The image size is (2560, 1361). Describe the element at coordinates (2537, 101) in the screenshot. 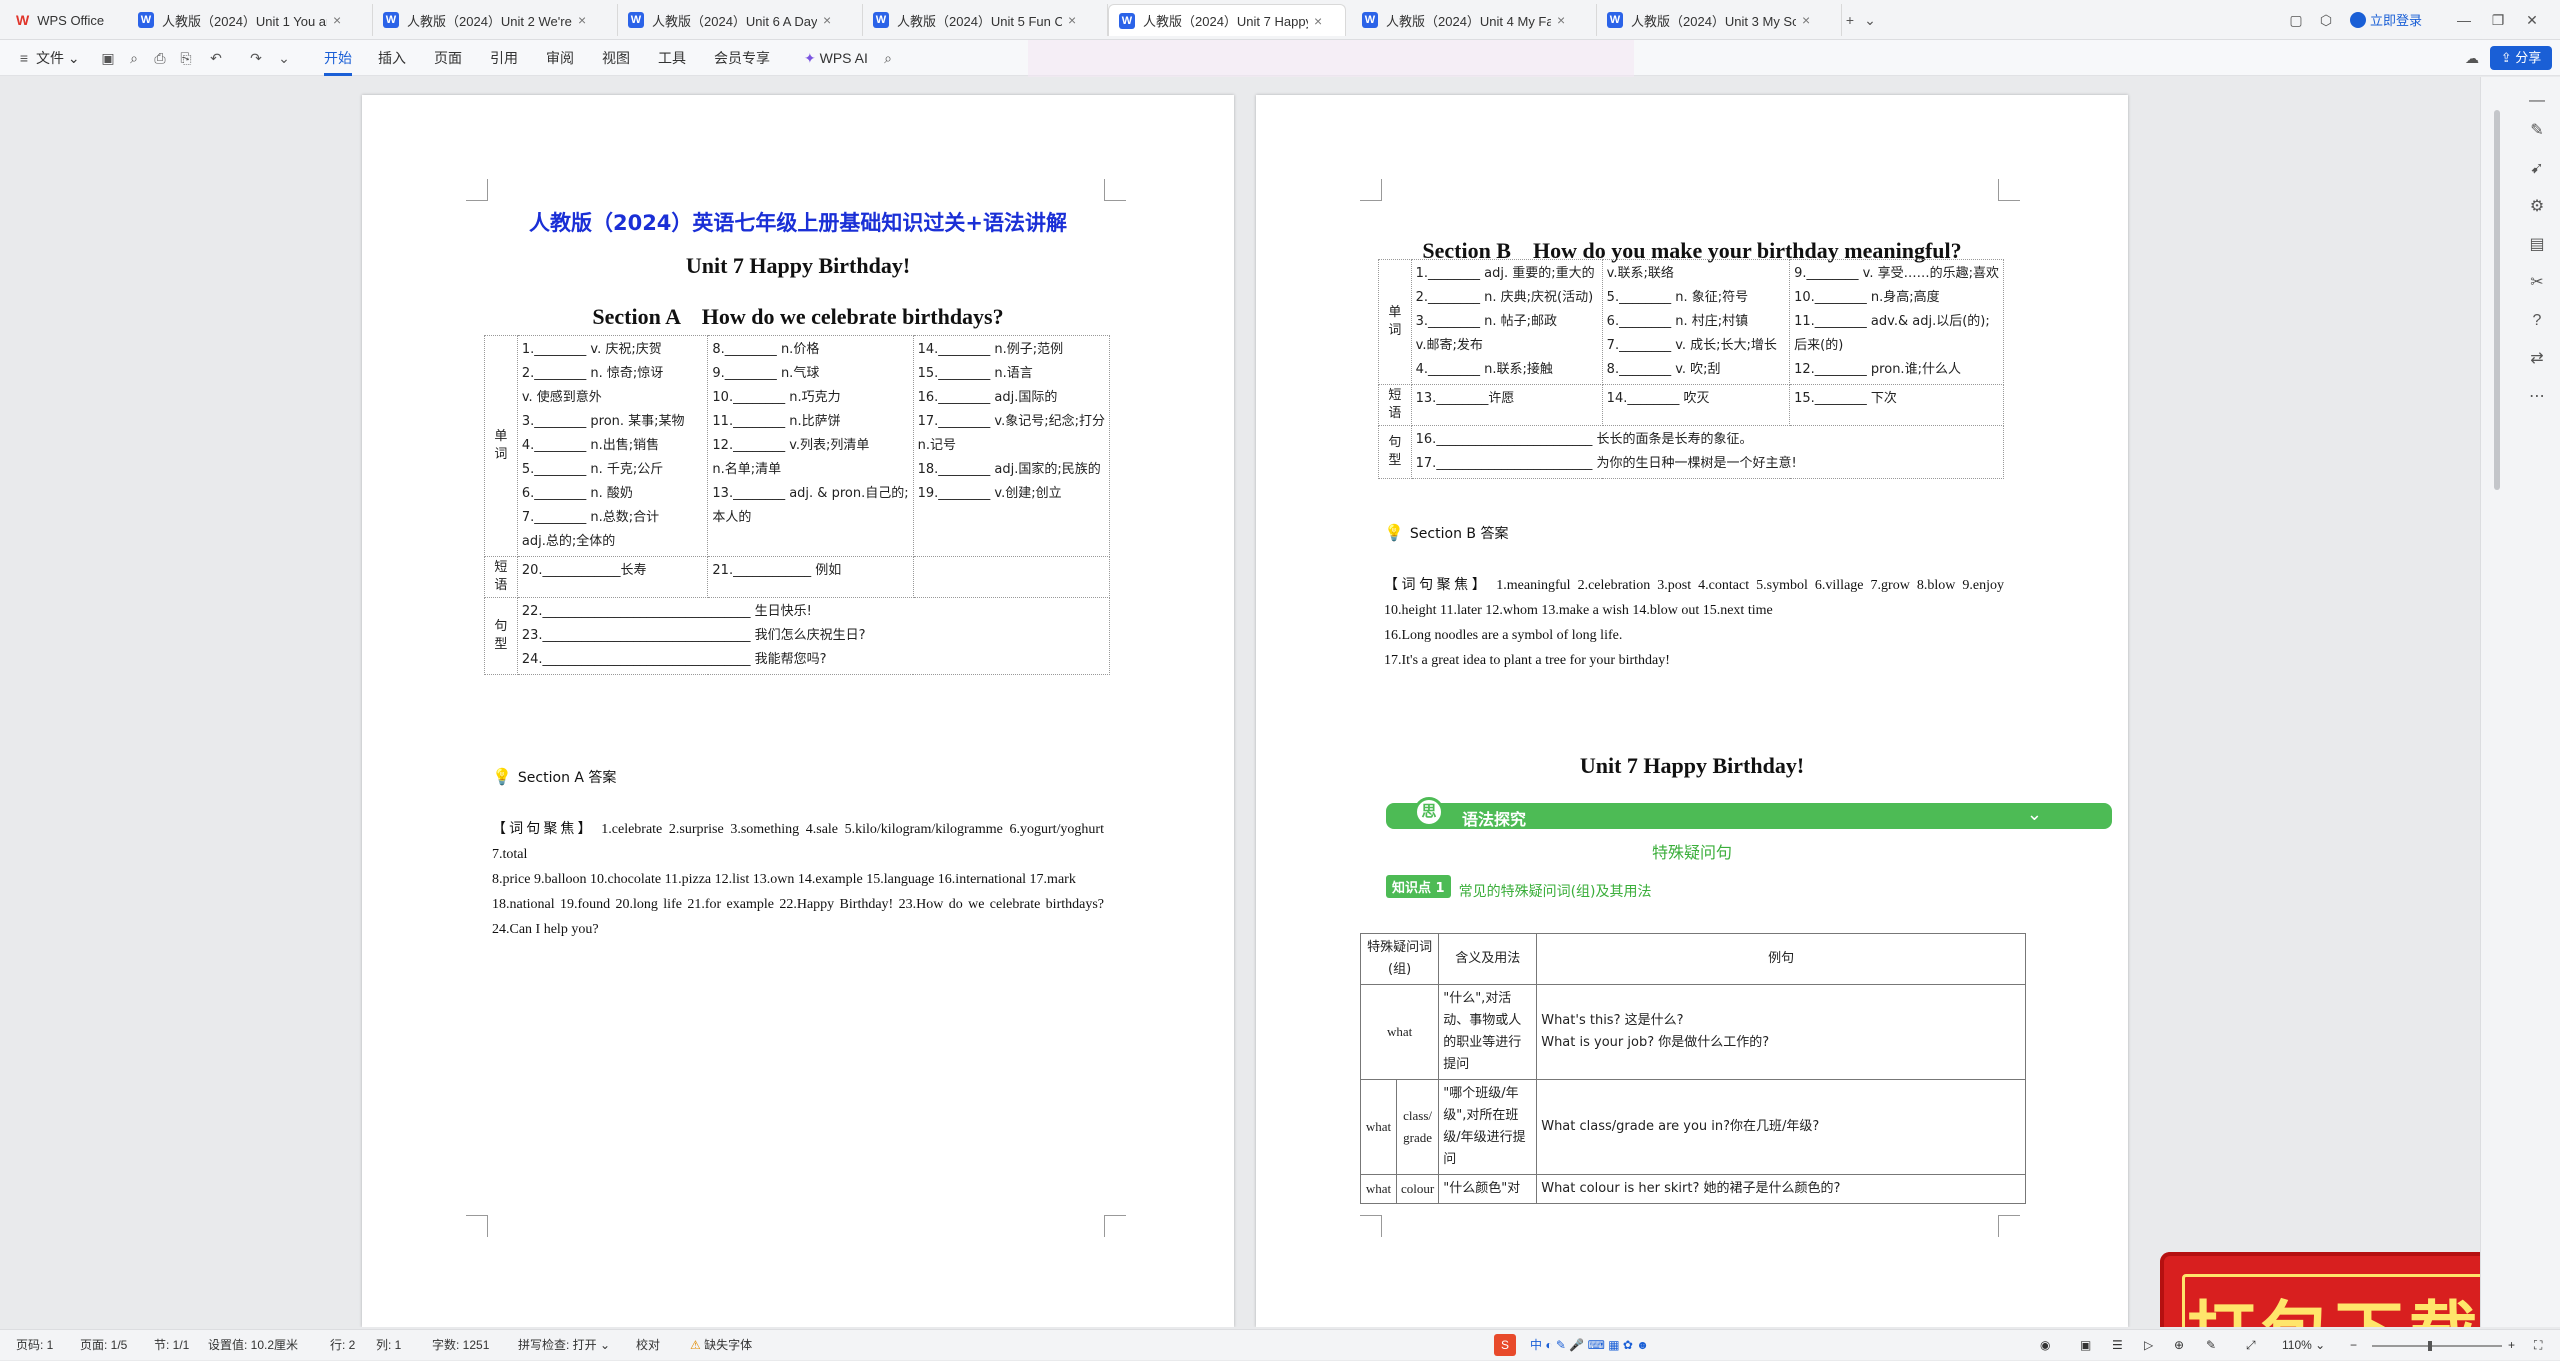

I see `minus-icon: —` at that location.